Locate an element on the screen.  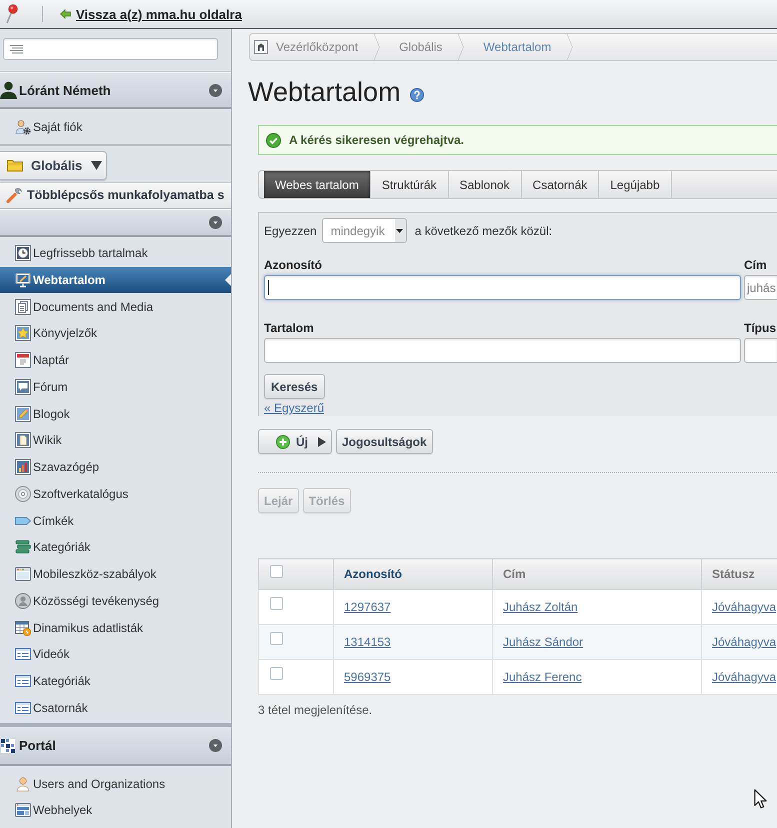
star-icon is located at coordinates (23, 333).